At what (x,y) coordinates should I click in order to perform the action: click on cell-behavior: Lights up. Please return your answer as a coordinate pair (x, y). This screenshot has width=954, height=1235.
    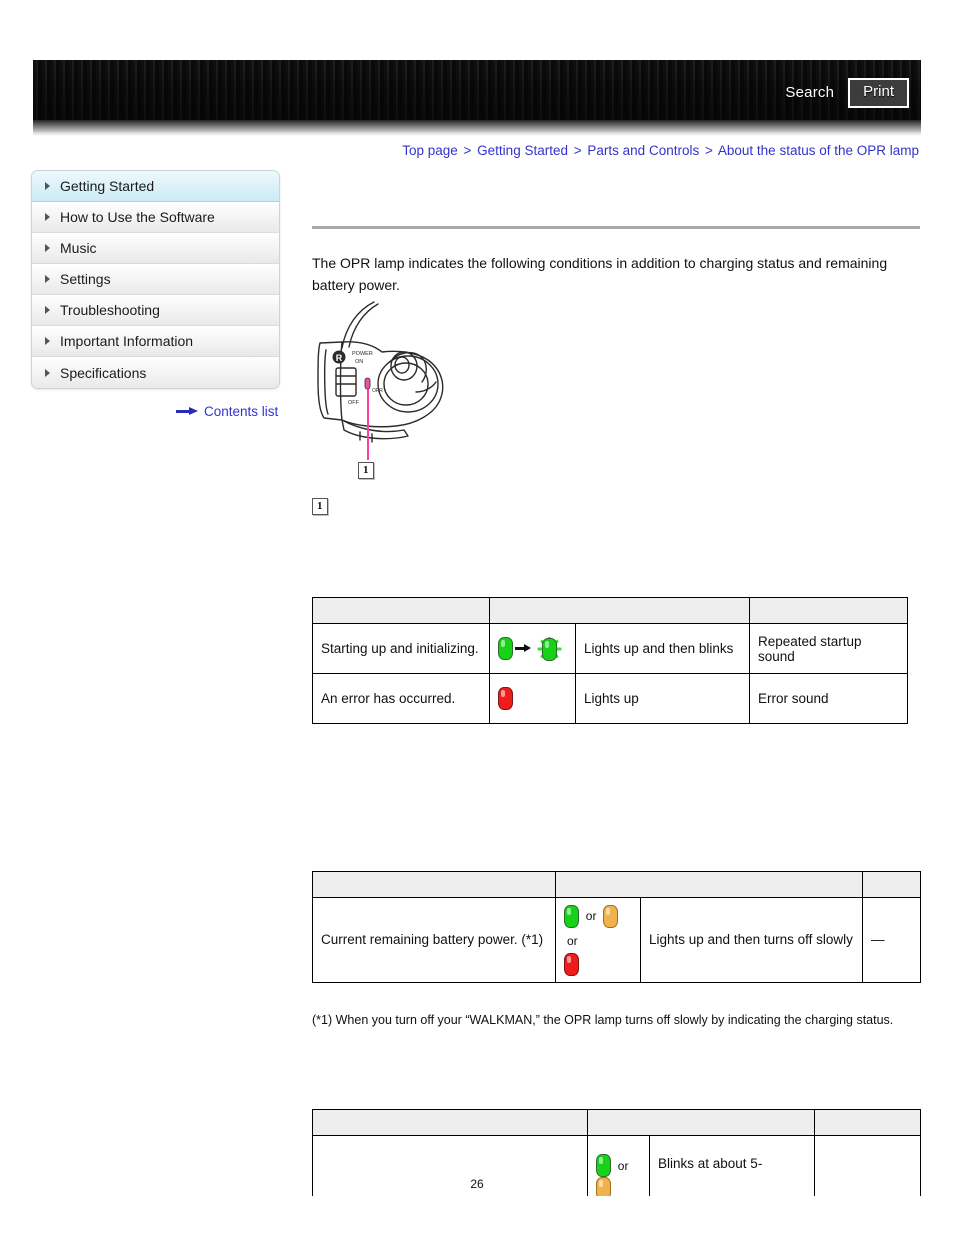
    Looking at the image, I should click on (662, 698).